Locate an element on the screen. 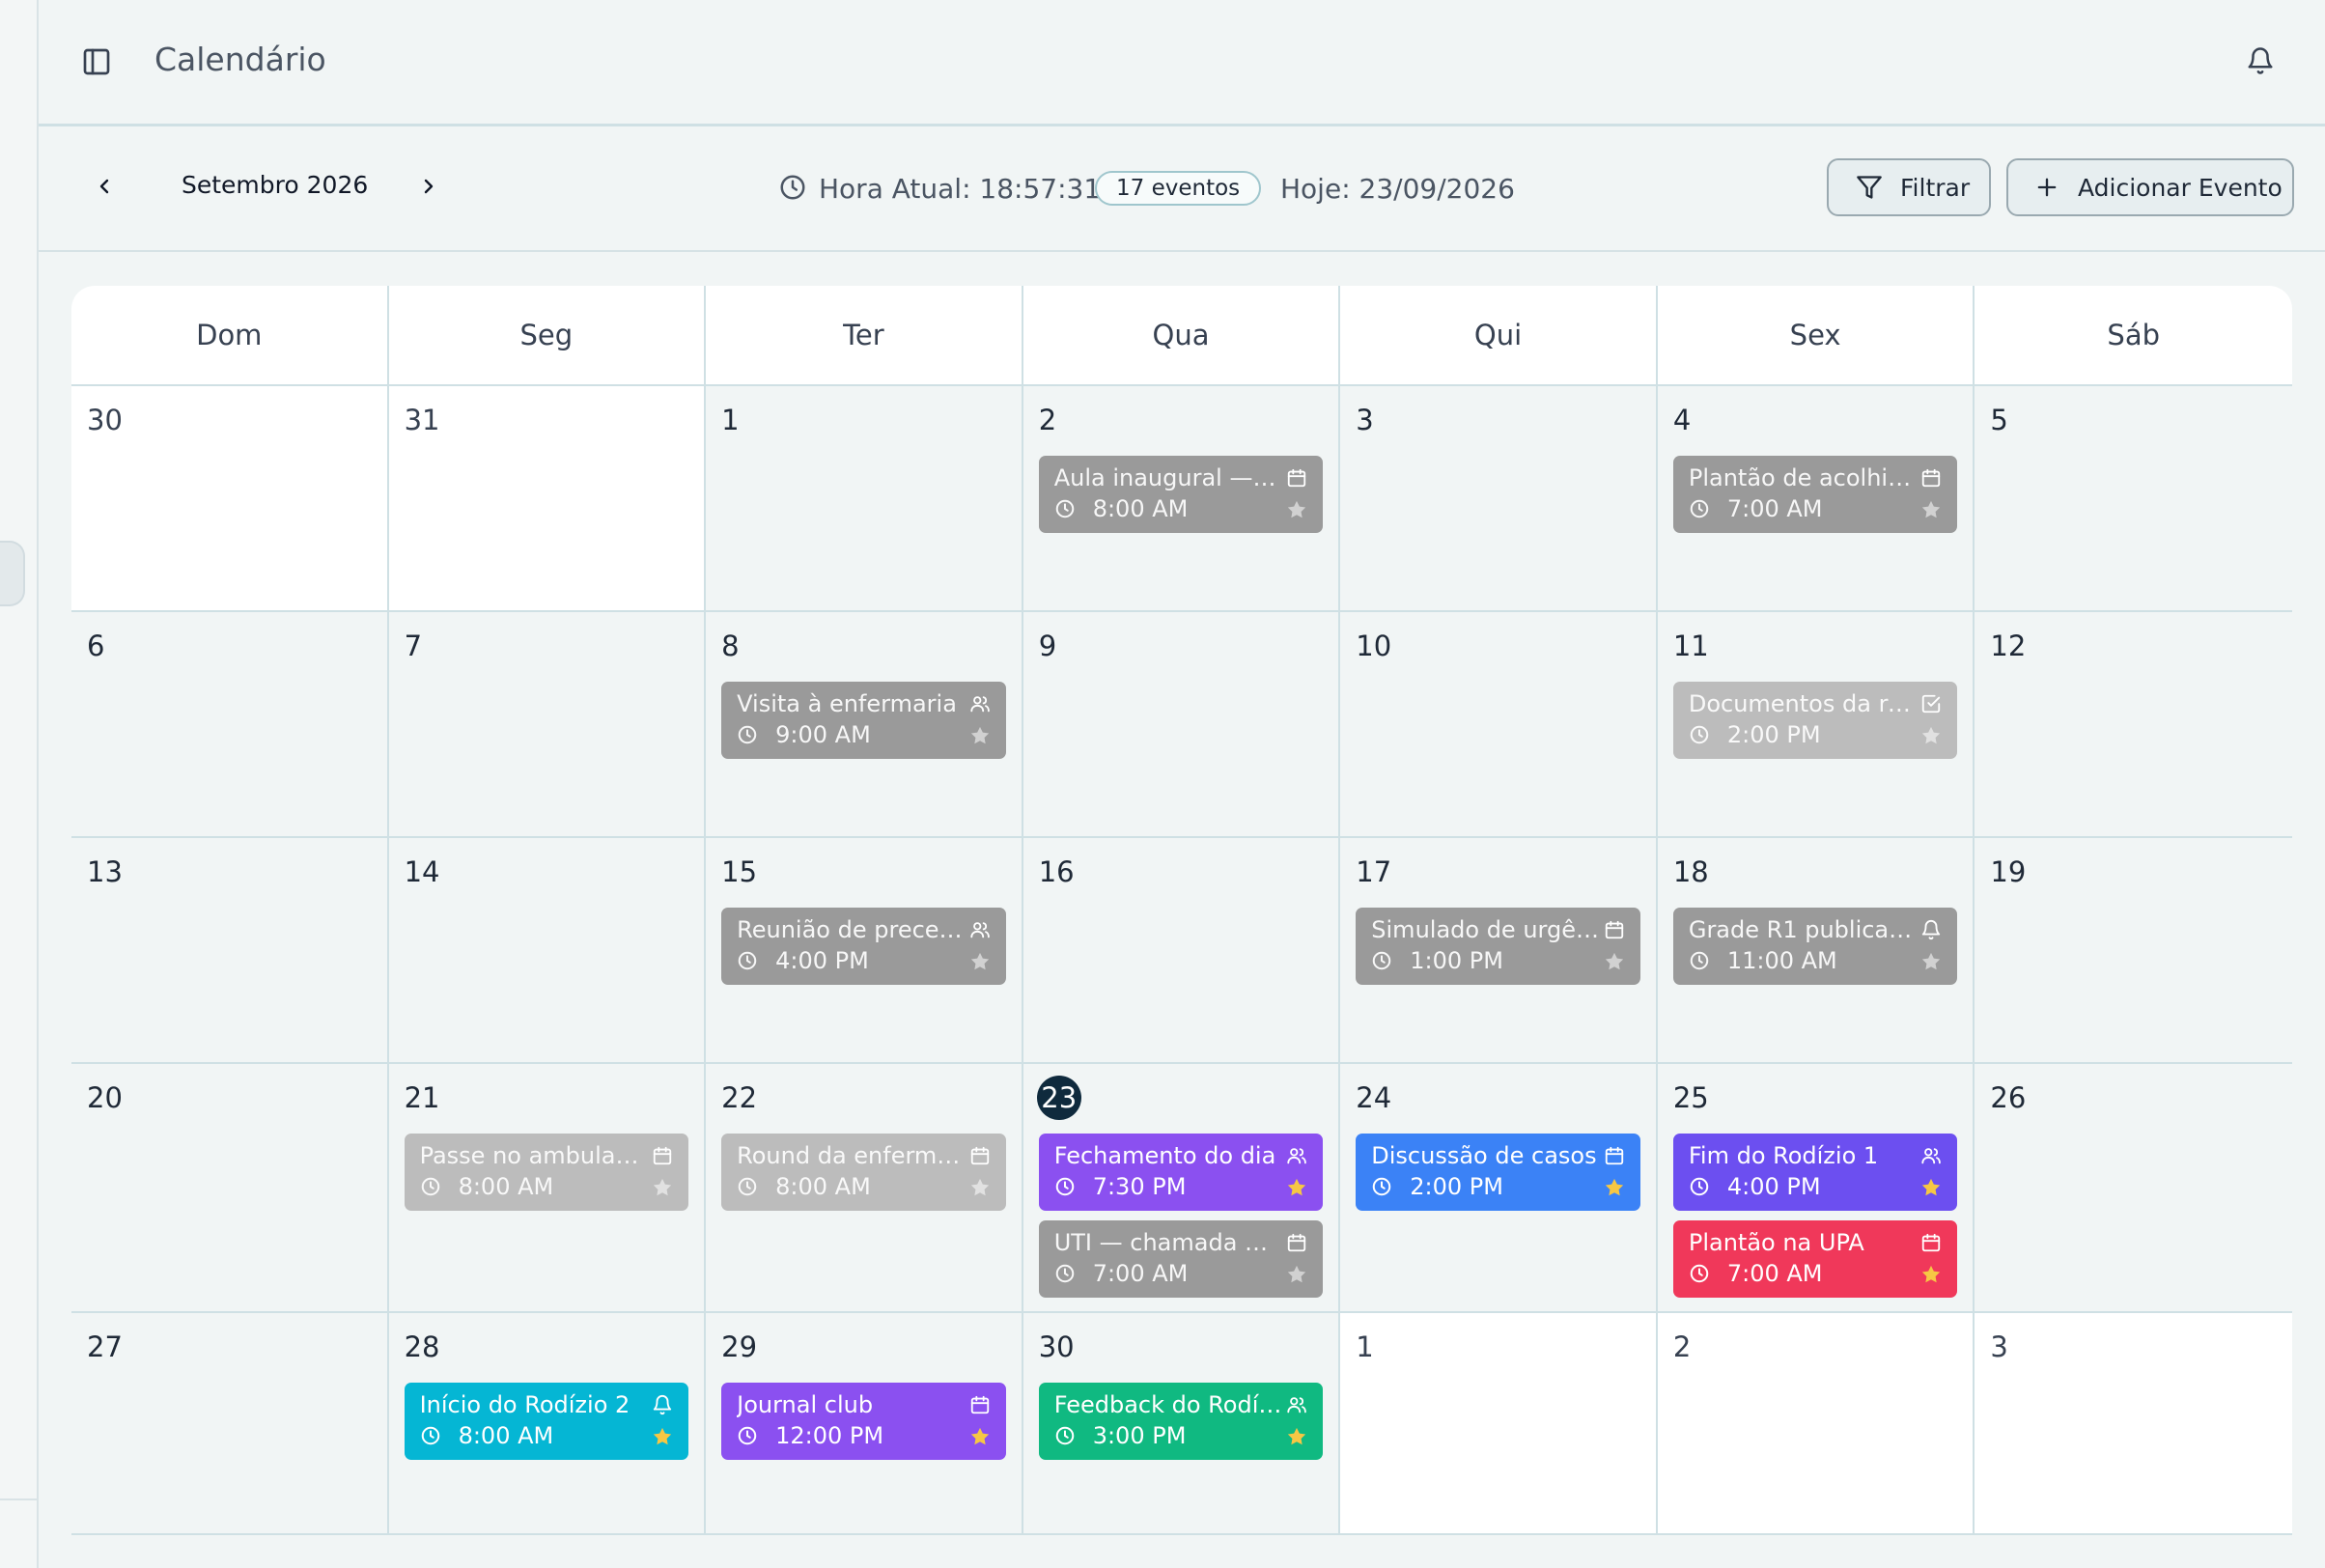 The image size is (2325, 1568). day-cell: 4 Plantão de acolhimento 7:00 AM is located at coordinates (1816, 499).